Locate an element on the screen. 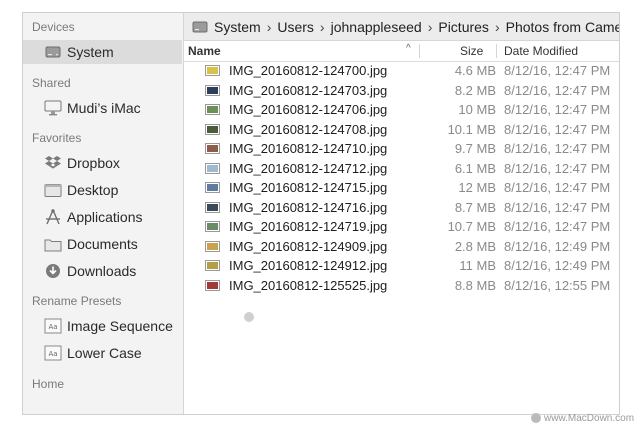 The width and height of the screenshot is (640, 427). file-name: IMG_20160812-124700.jpg is located at coordinates (308, 70).